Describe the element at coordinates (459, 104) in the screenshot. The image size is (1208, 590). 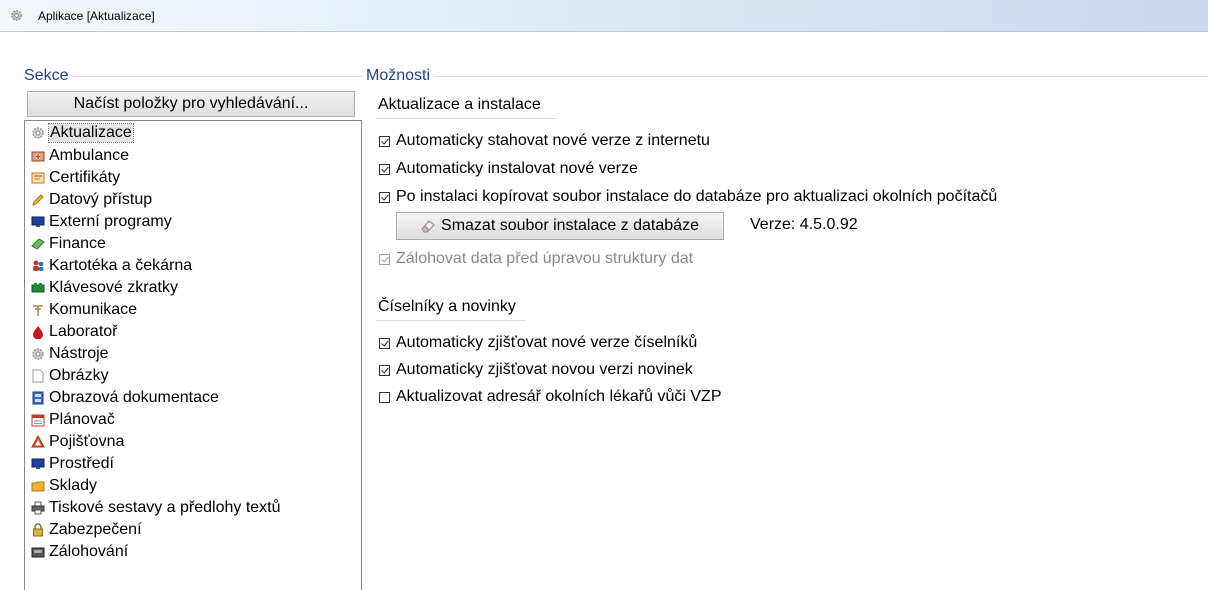
I see `updates-section-title: Aktualizace a instalace` at that location.